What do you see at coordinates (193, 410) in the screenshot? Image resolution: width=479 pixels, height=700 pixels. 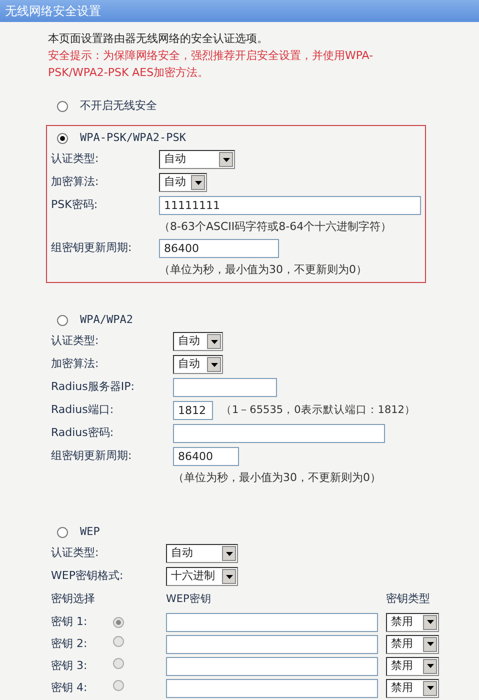 I see `text-field: 1812` at bounding box center [193, 410].